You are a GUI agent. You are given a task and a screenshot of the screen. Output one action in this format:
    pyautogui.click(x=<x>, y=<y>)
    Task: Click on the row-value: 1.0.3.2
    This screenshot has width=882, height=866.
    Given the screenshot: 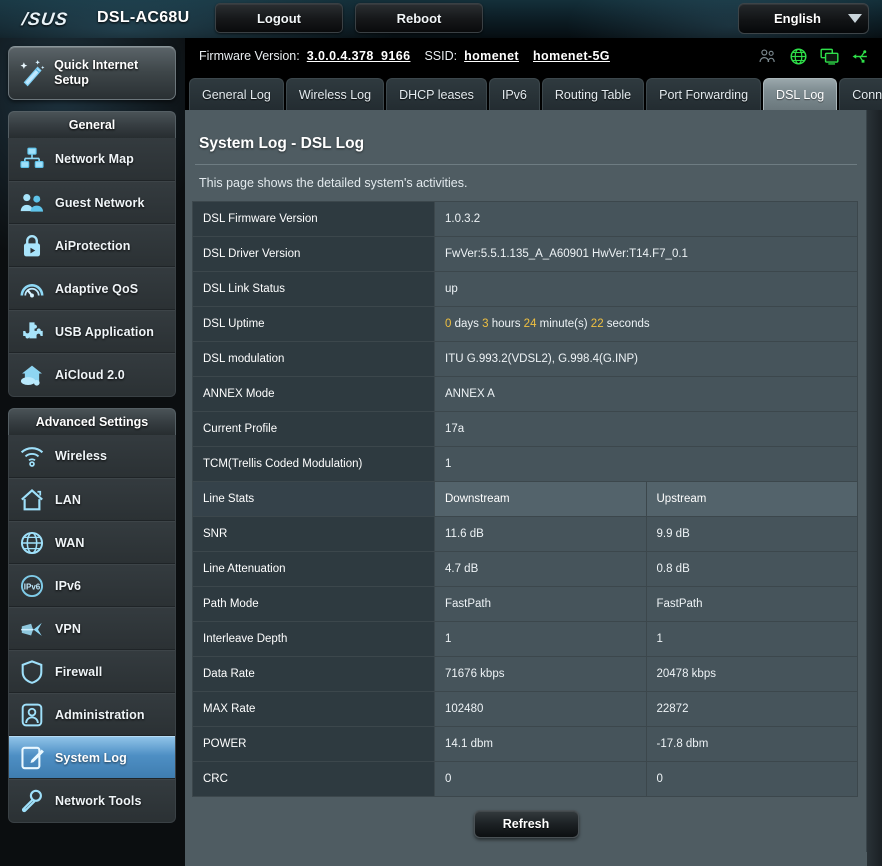 What is the action you would take?
    pyautogui.click(x=646, y=219)
    